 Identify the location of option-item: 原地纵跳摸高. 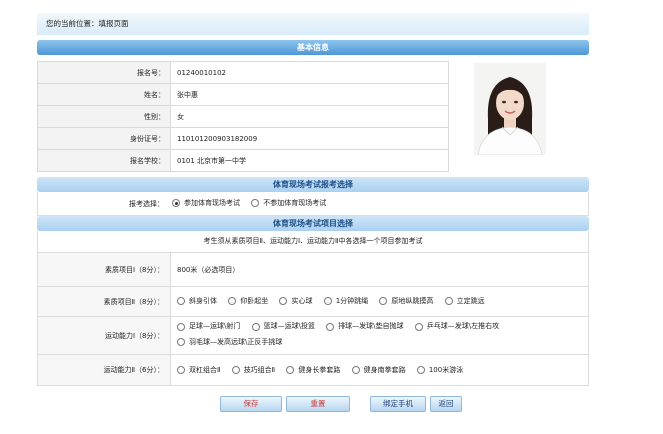
(406, 301).